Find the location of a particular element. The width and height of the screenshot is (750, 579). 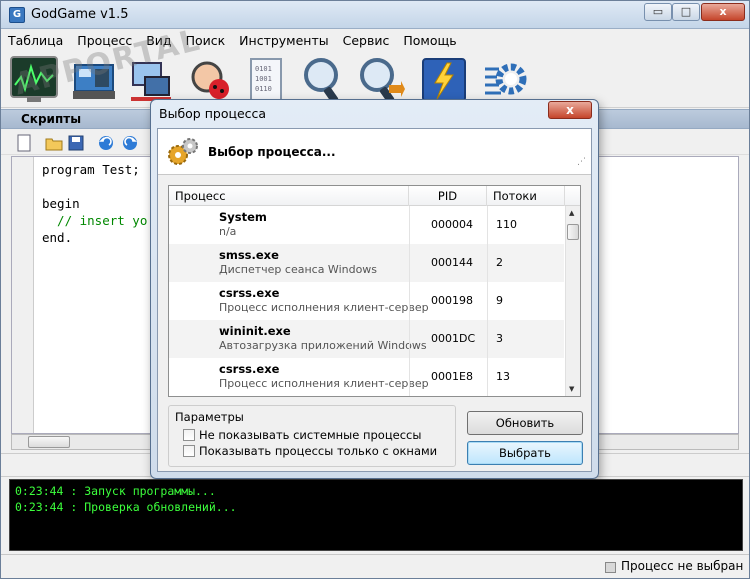

lightning-icon is located at coordinates (444, 80).